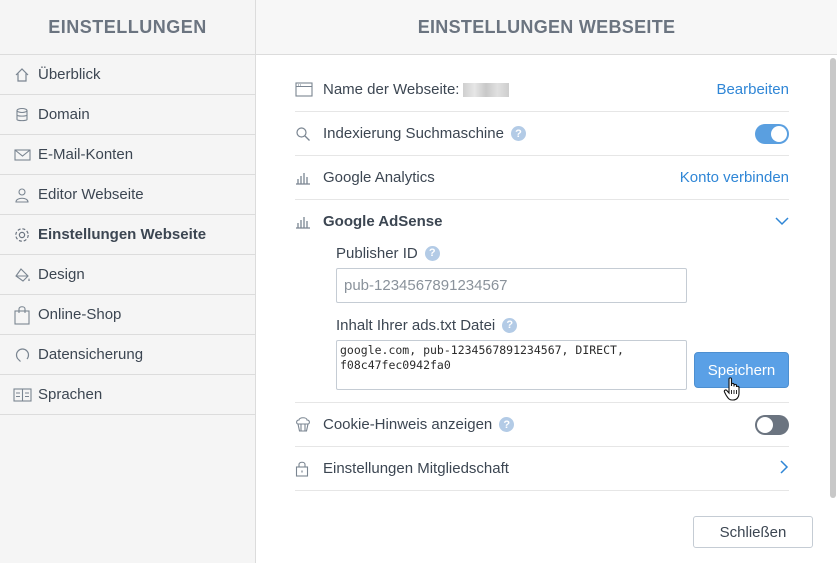 The width and height of the screenshot is (837, 563). Describe the element at coordinates (486, 89) in the screenshot. I see `site-name-value-blurred` at that location.